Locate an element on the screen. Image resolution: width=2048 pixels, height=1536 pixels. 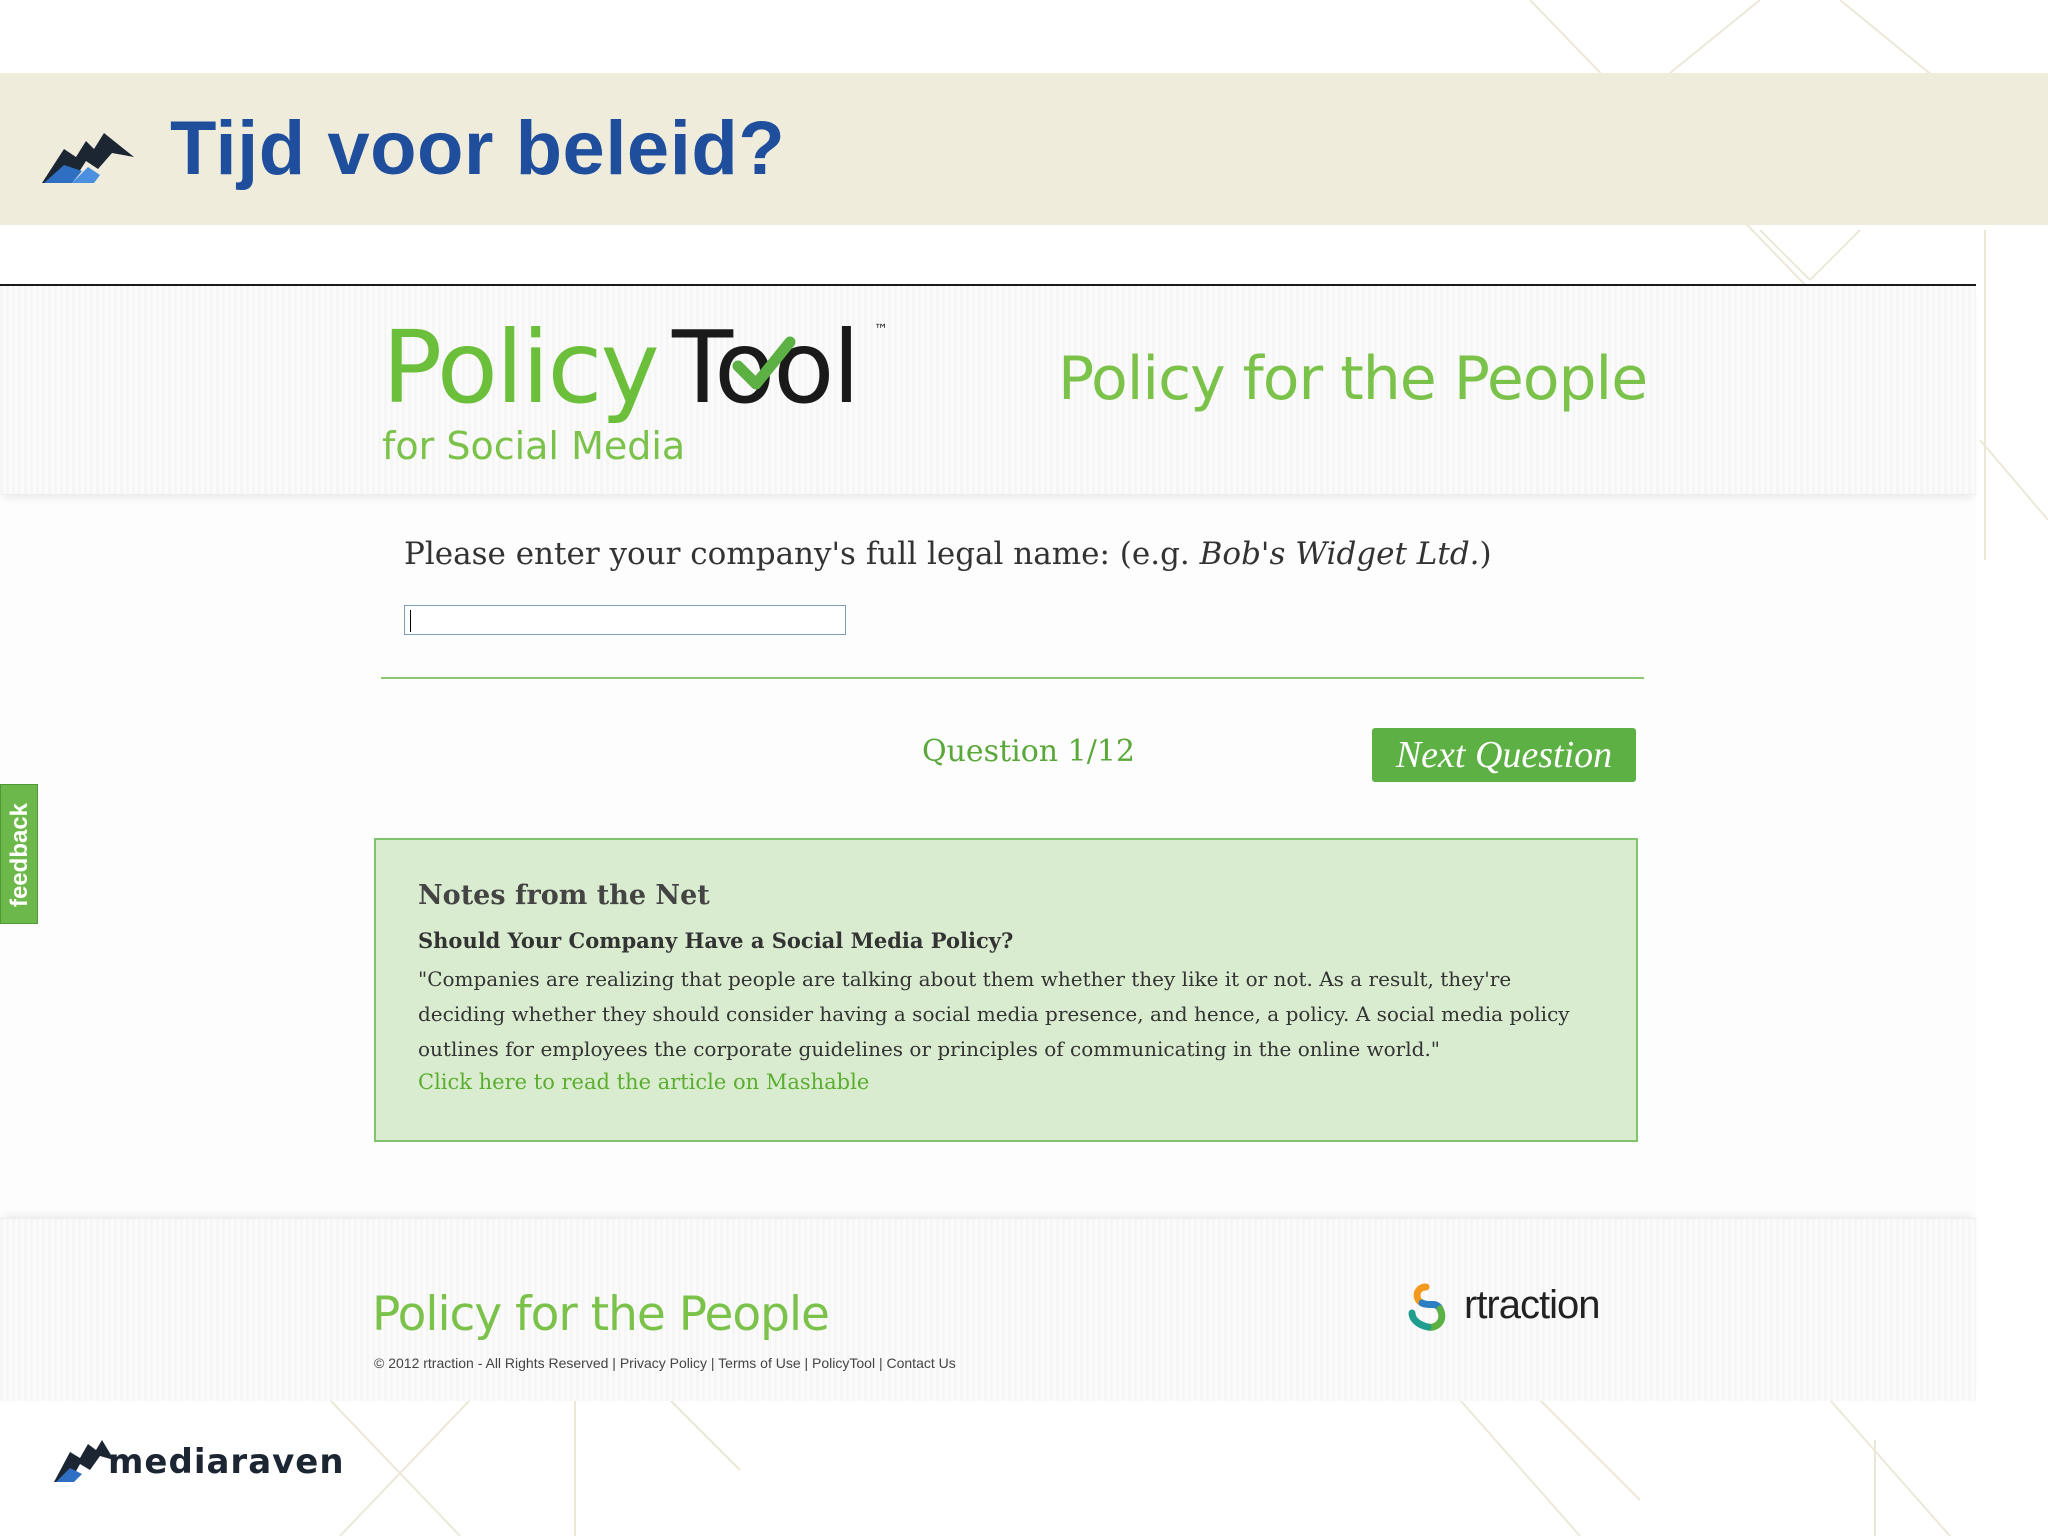
rtraction-logo: rtraction is located at coordinates (1503, 1308).